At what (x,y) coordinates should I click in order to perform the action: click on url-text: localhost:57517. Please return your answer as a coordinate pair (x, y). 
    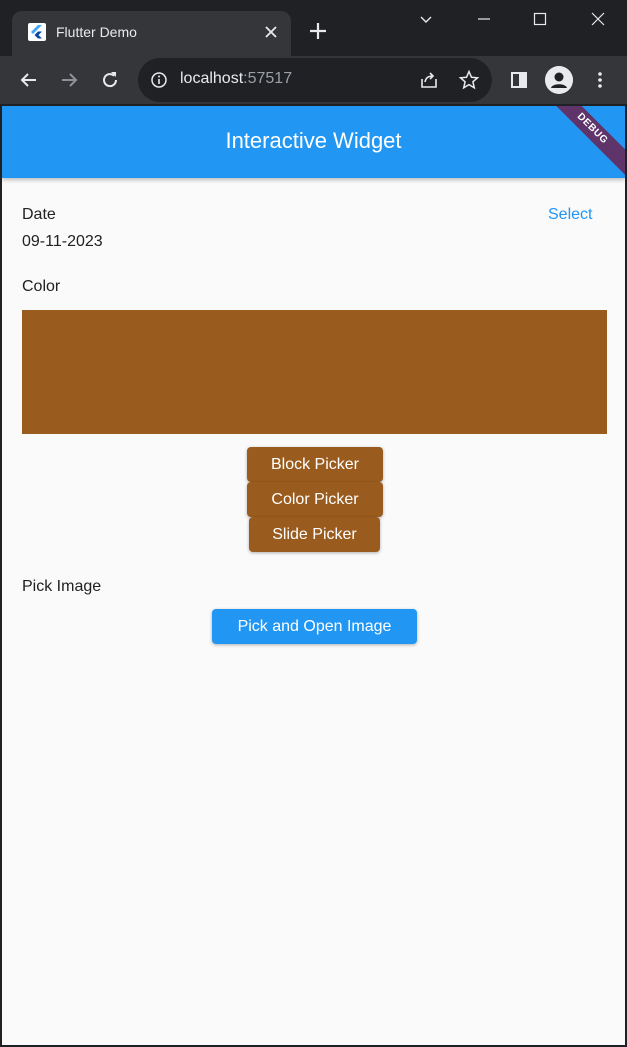
    Looking at the image, I should click on (236, 79).